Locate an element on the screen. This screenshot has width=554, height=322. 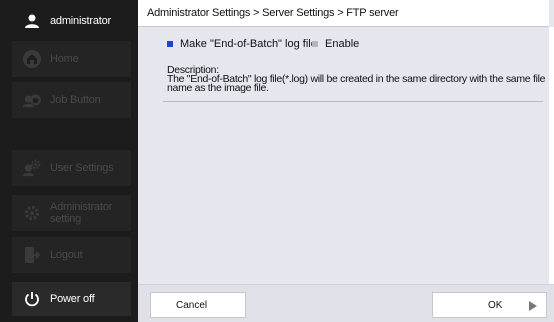
user-account-item: administrator is located at coordinates (71, 21).